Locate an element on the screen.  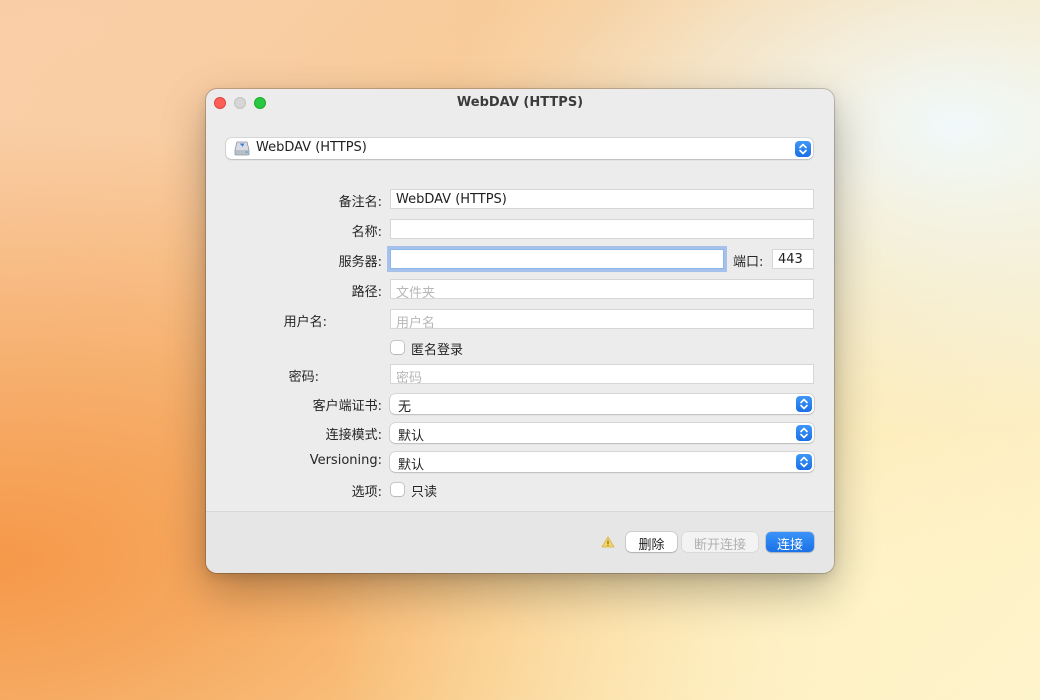
readonly-checkbox is located at coordinates (397, 489).